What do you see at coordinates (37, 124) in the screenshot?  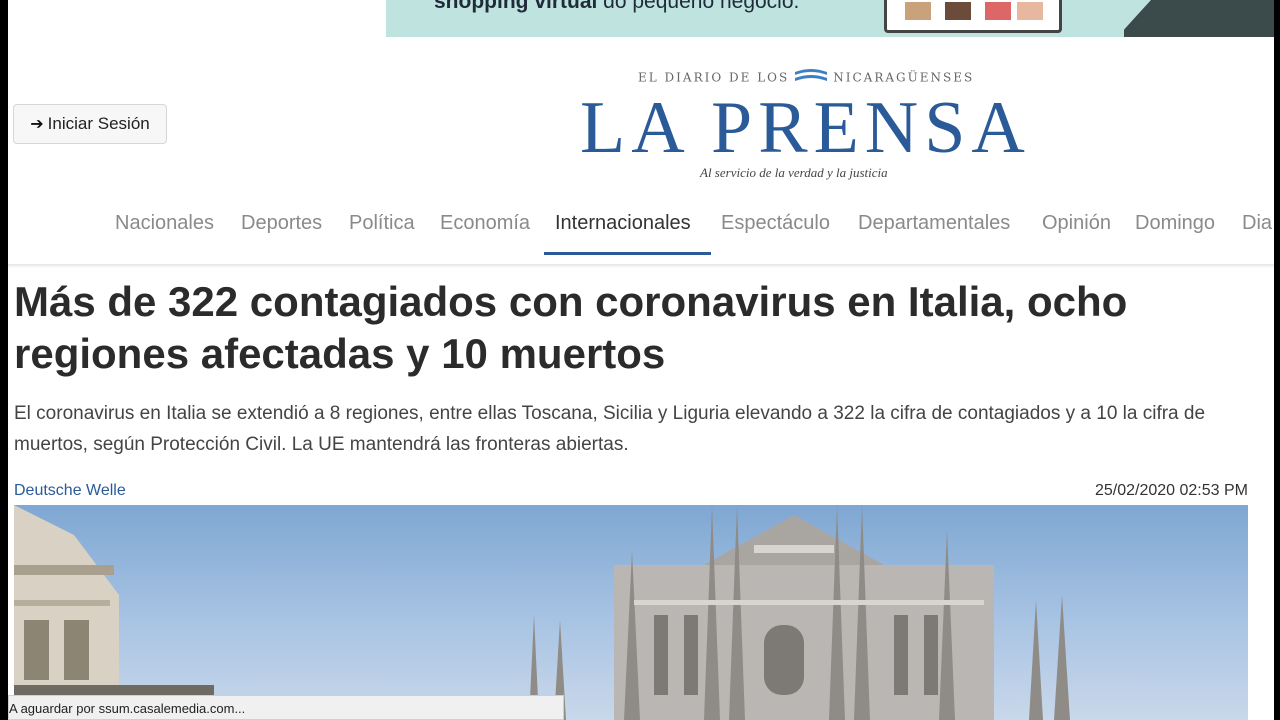 I see `sign-in-icon: ➔` at bounding box center [37, 124].